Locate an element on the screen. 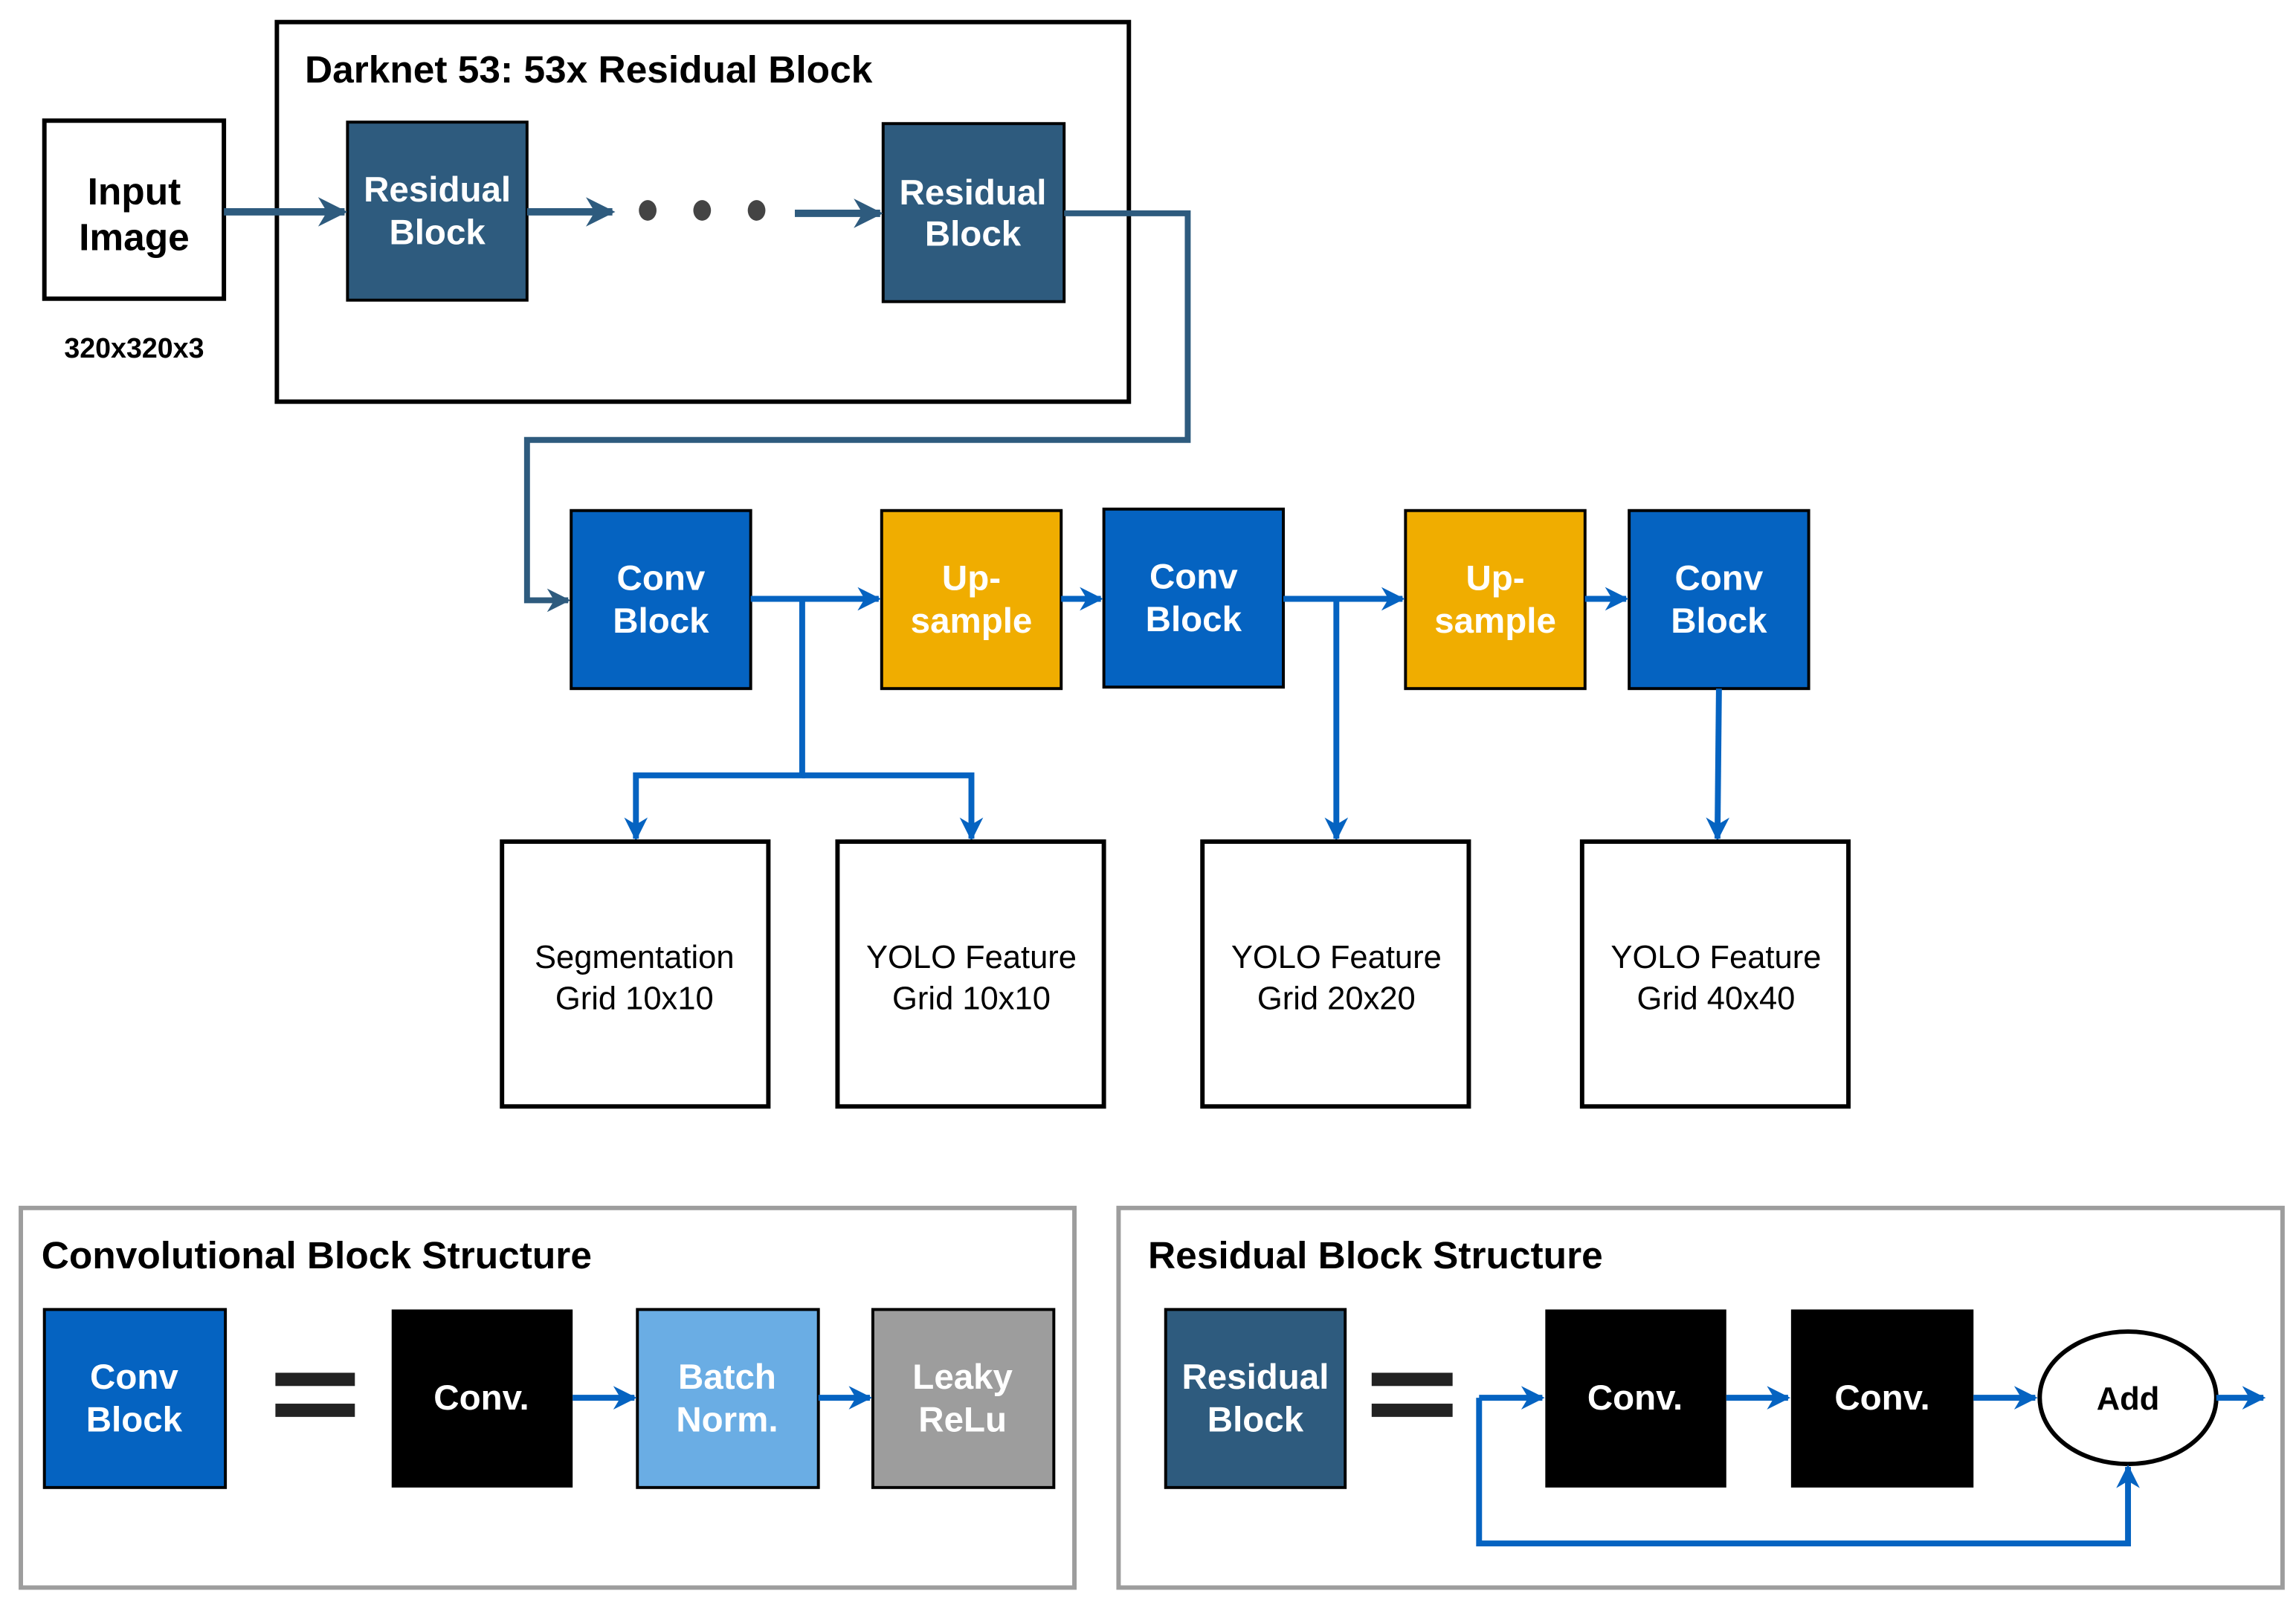  output-label: Grid 40x40 is located at coordinates (1716, 999).